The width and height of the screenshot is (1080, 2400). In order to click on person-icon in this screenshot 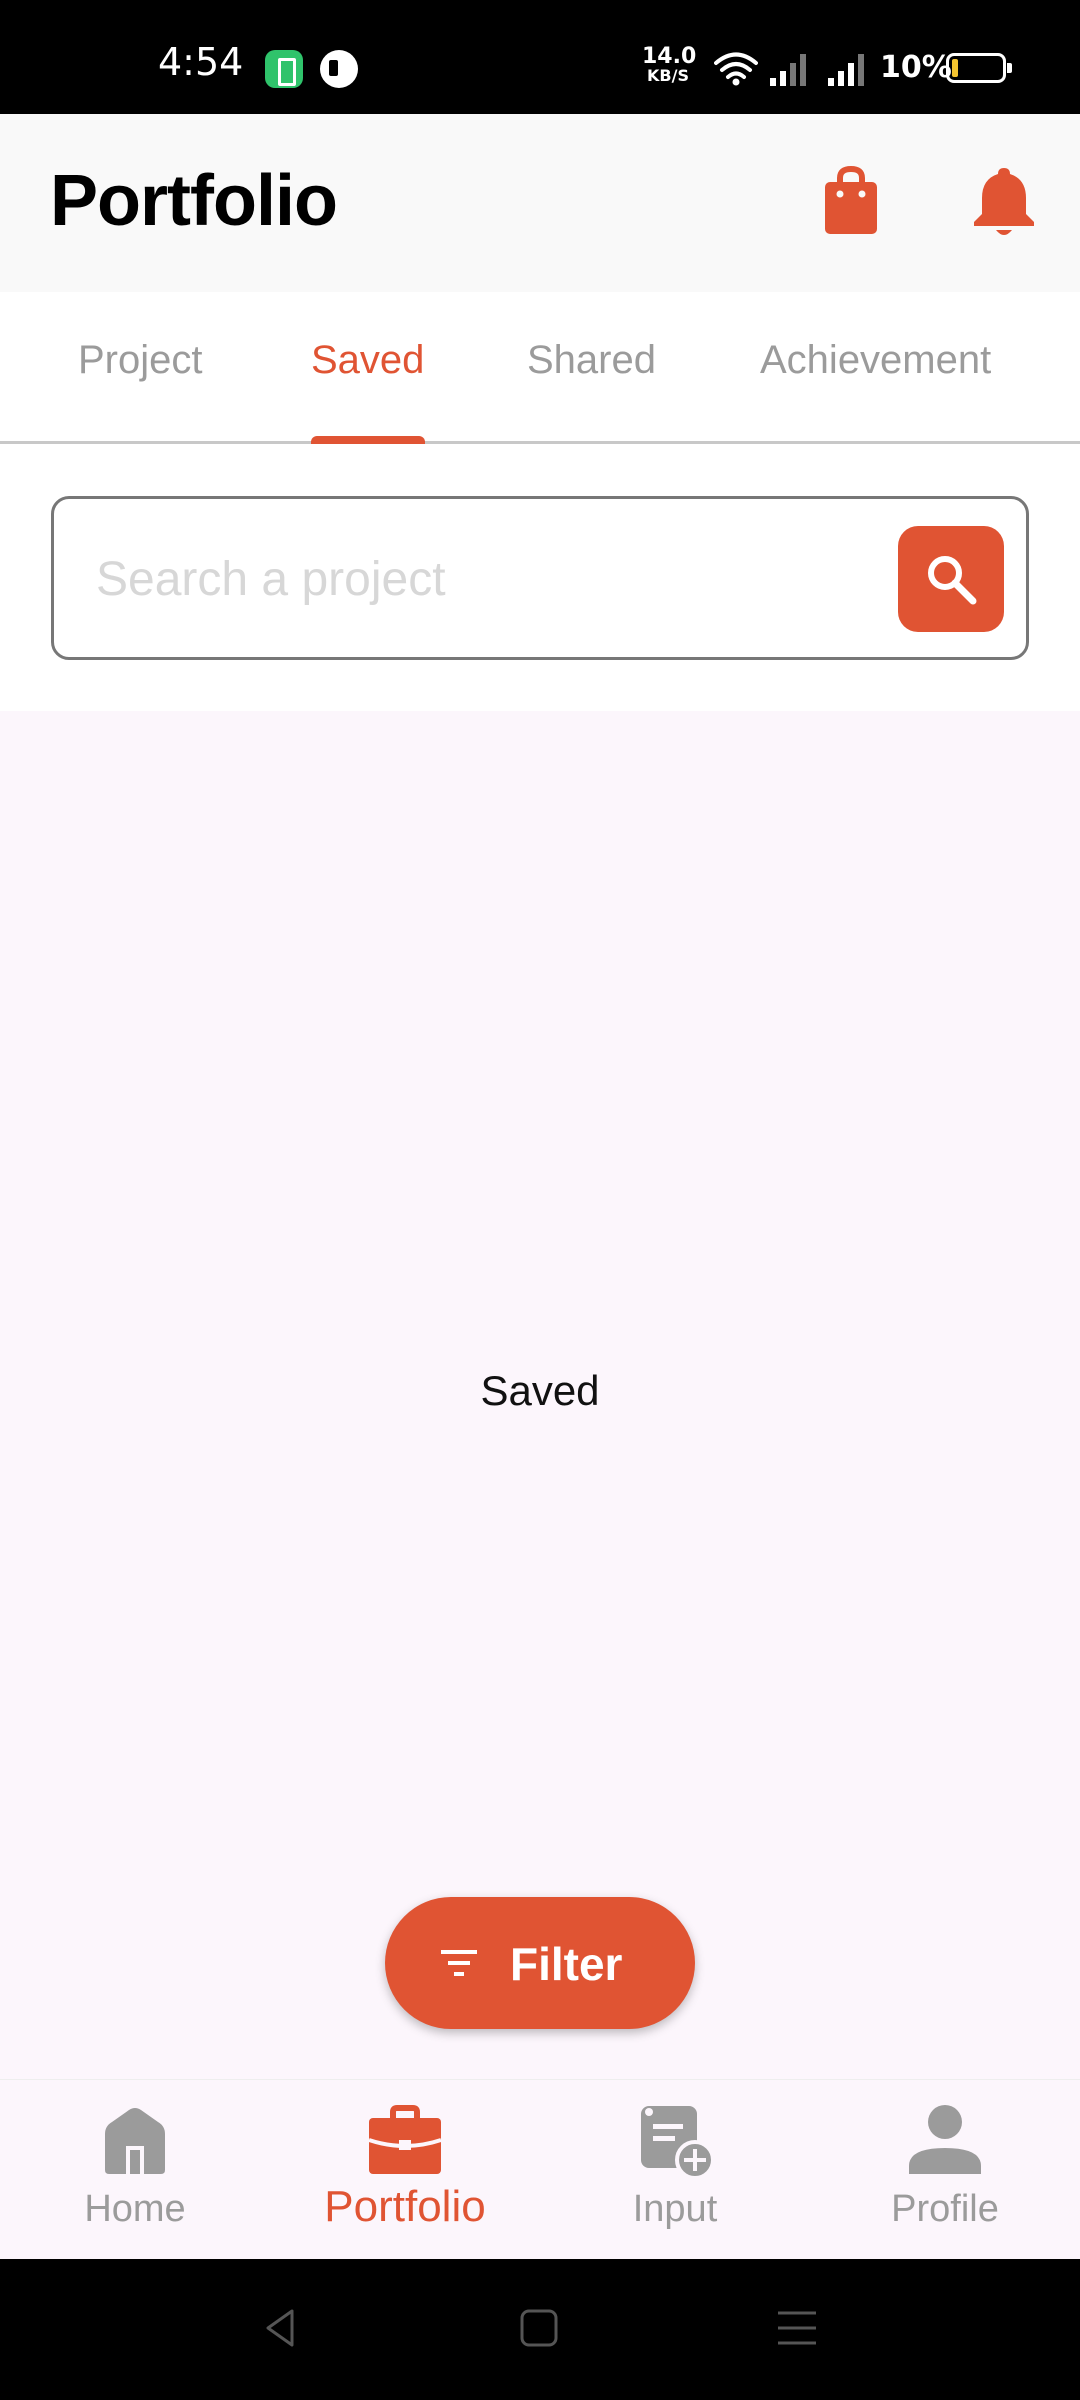, I will do `click(945, 2139)`.